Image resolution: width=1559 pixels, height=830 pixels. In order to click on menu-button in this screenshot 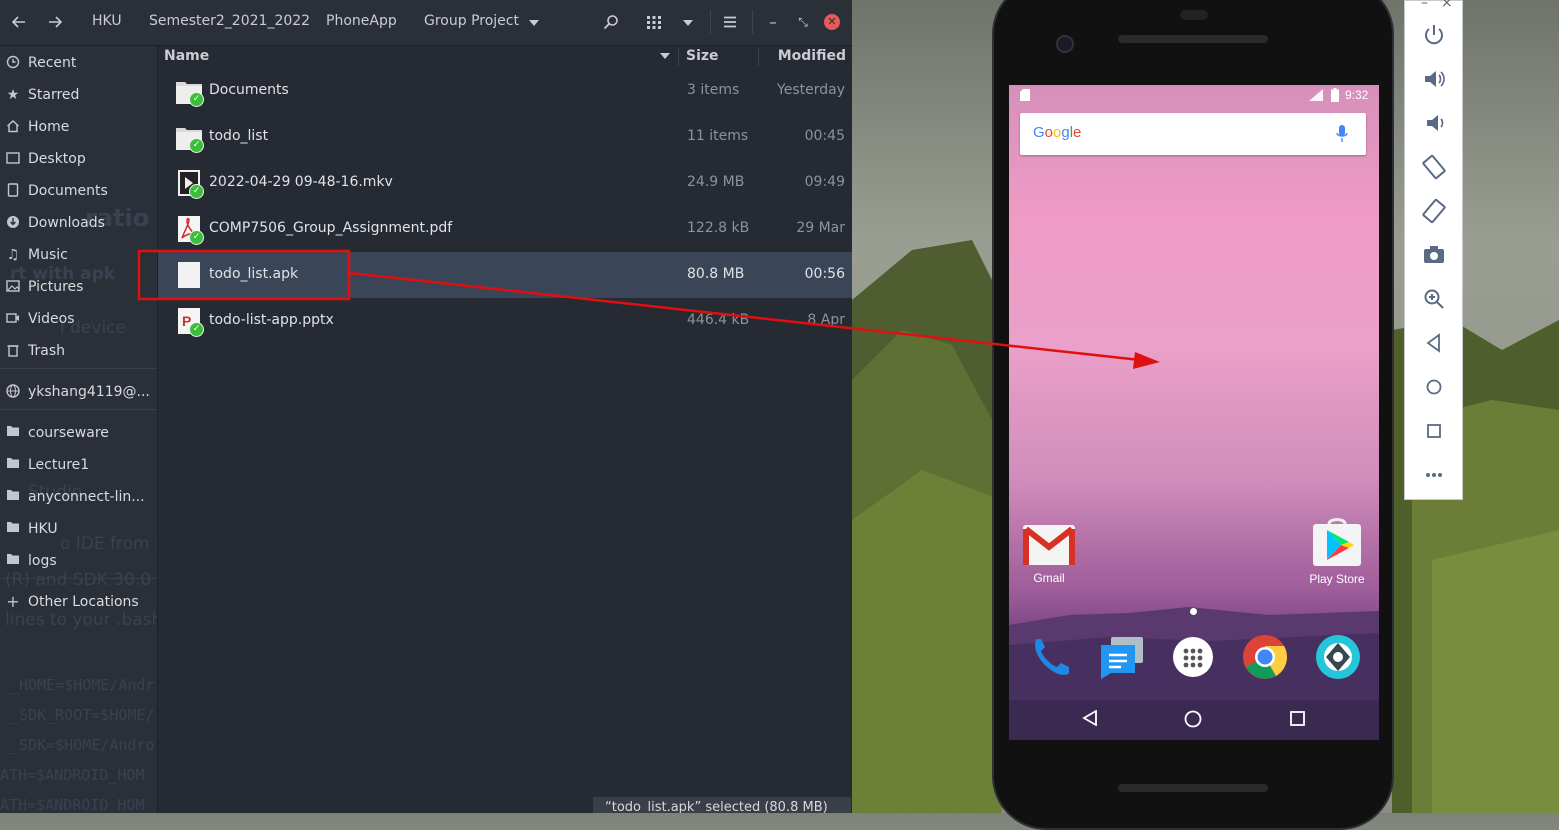, I will do `click(730, 22)`.